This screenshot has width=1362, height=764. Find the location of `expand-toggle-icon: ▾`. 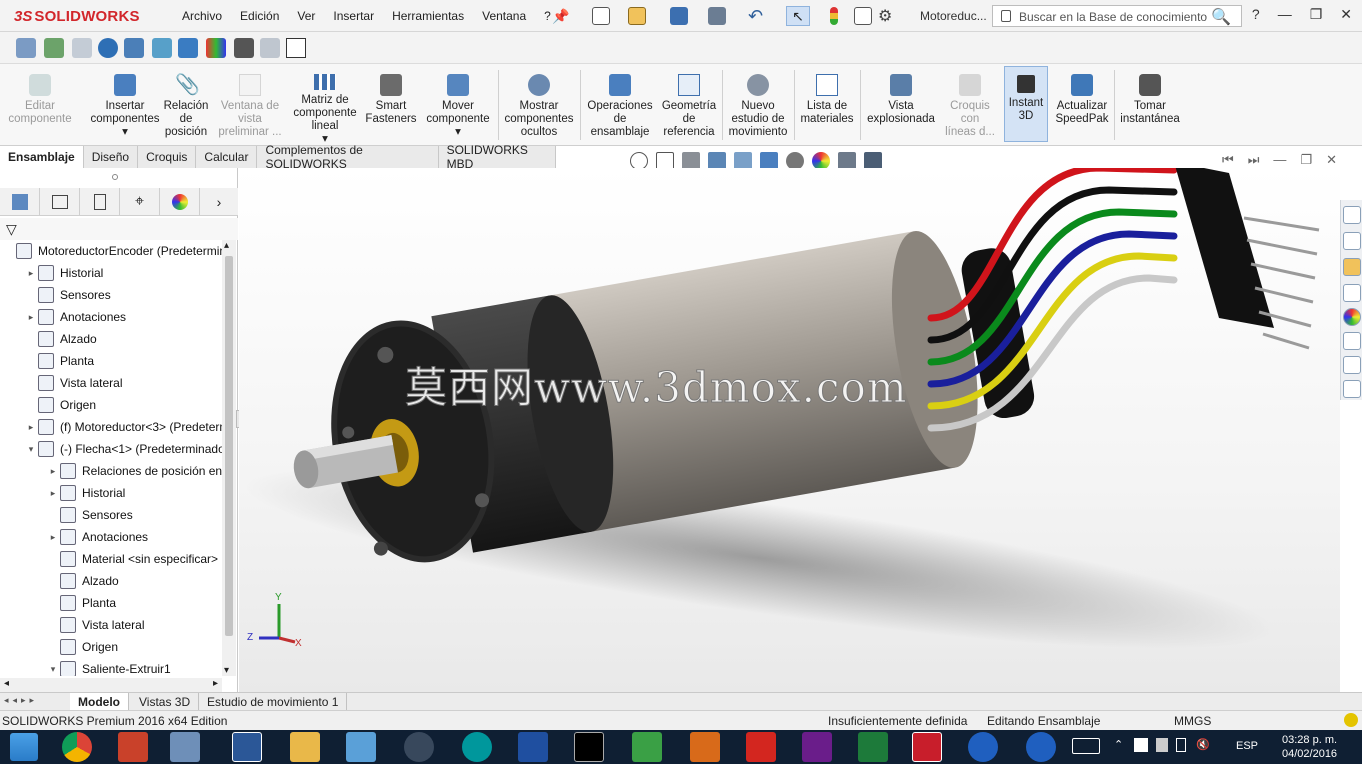

expand-toggle-icon: ▾ is located at coordinates (53, 669).